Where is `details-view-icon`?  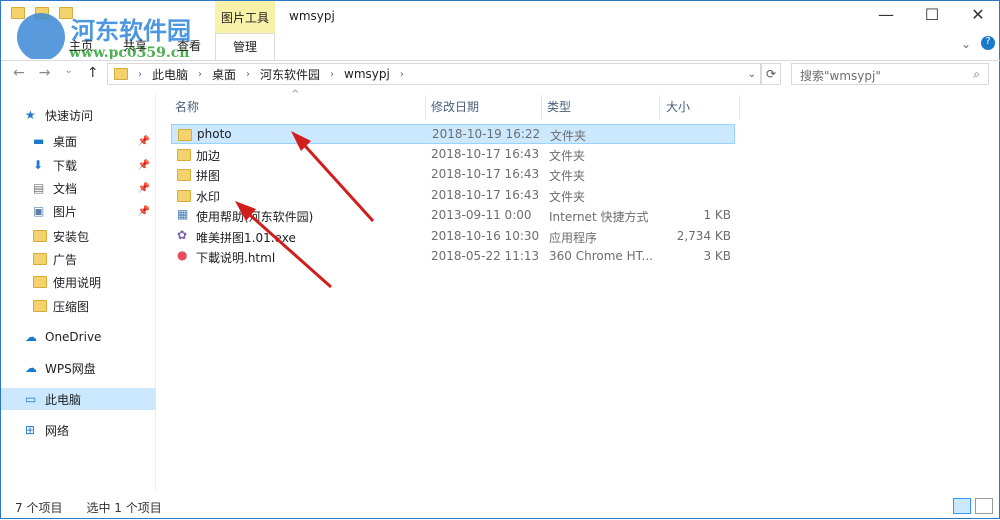
details-view-icon is located at coordinates (962, 506).